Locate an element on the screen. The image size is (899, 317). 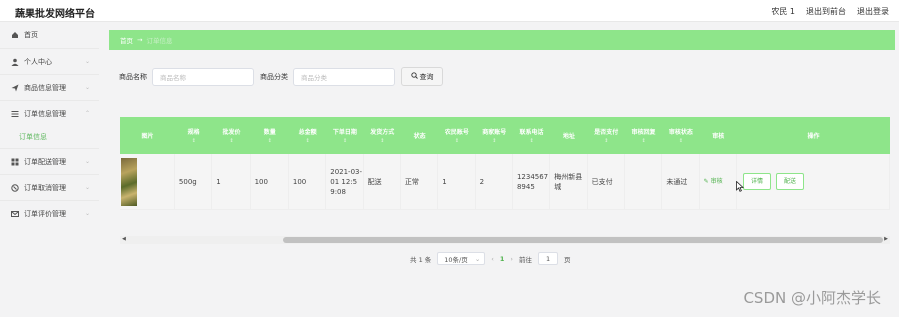
cell-qty: 100 is located at coordinates (270, 181).